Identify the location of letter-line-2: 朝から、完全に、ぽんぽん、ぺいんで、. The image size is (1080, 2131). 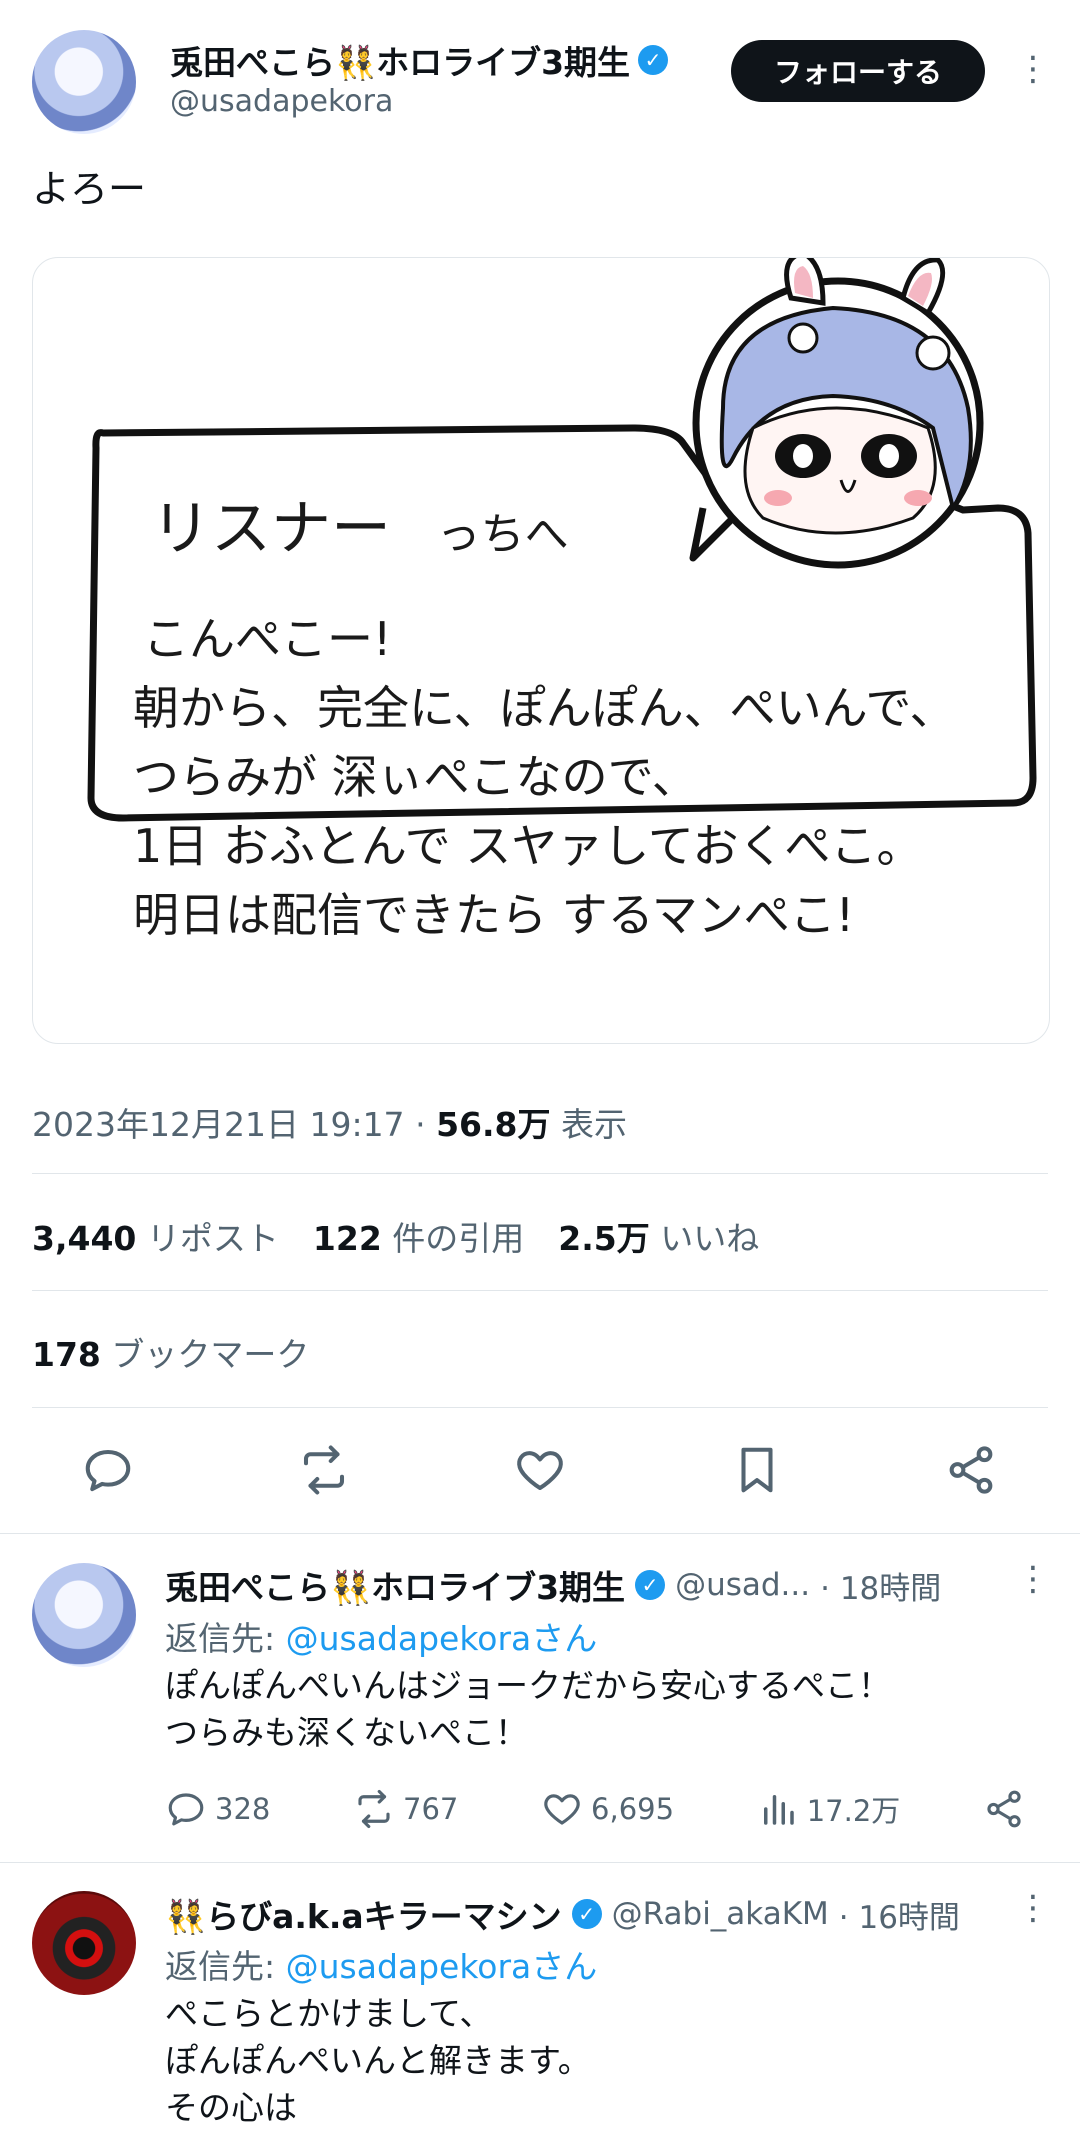
(544, 708).